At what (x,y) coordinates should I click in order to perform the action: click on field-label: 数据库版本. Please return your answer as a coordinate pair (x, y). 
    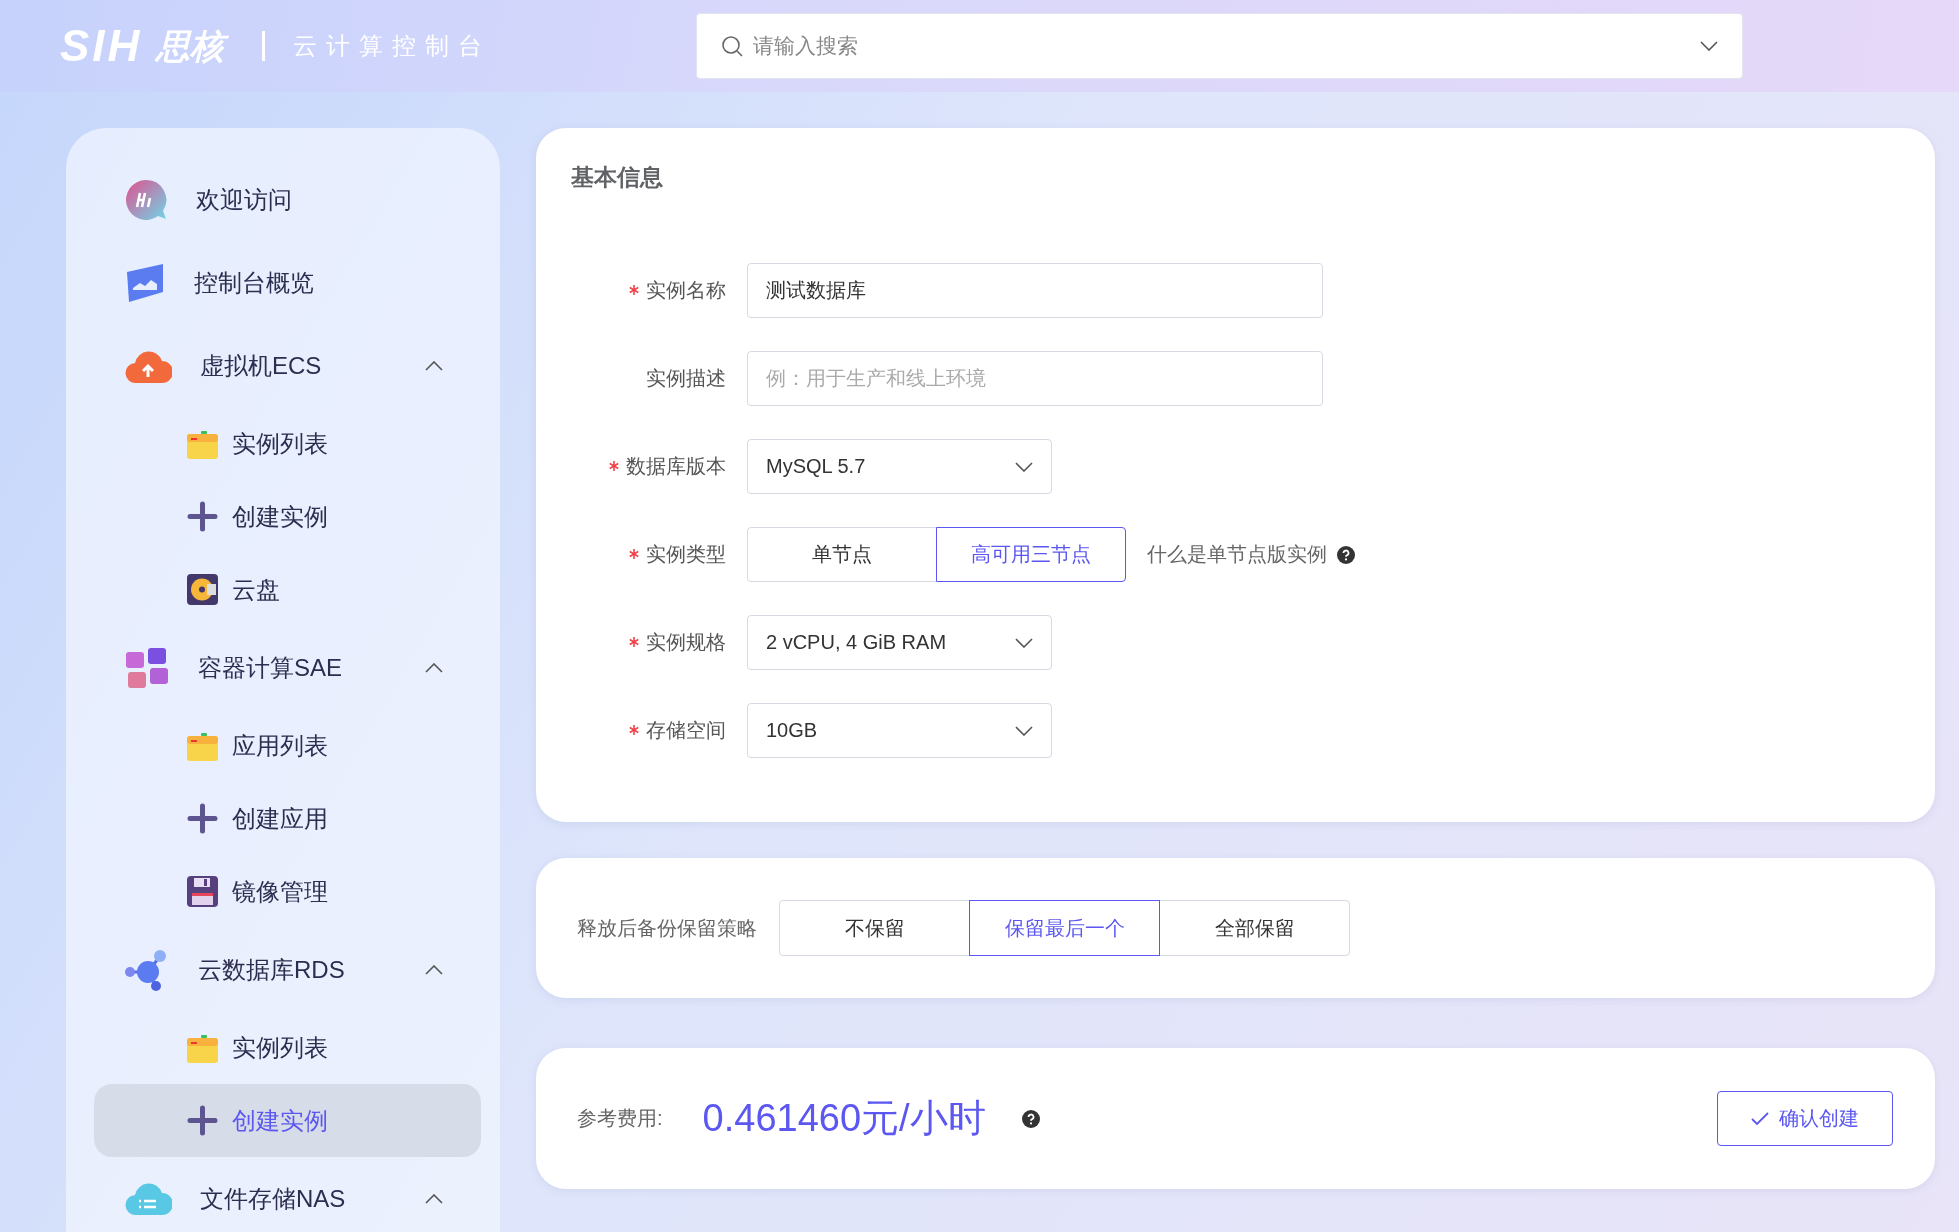
    Looking at the image, I should click on (659, 466).